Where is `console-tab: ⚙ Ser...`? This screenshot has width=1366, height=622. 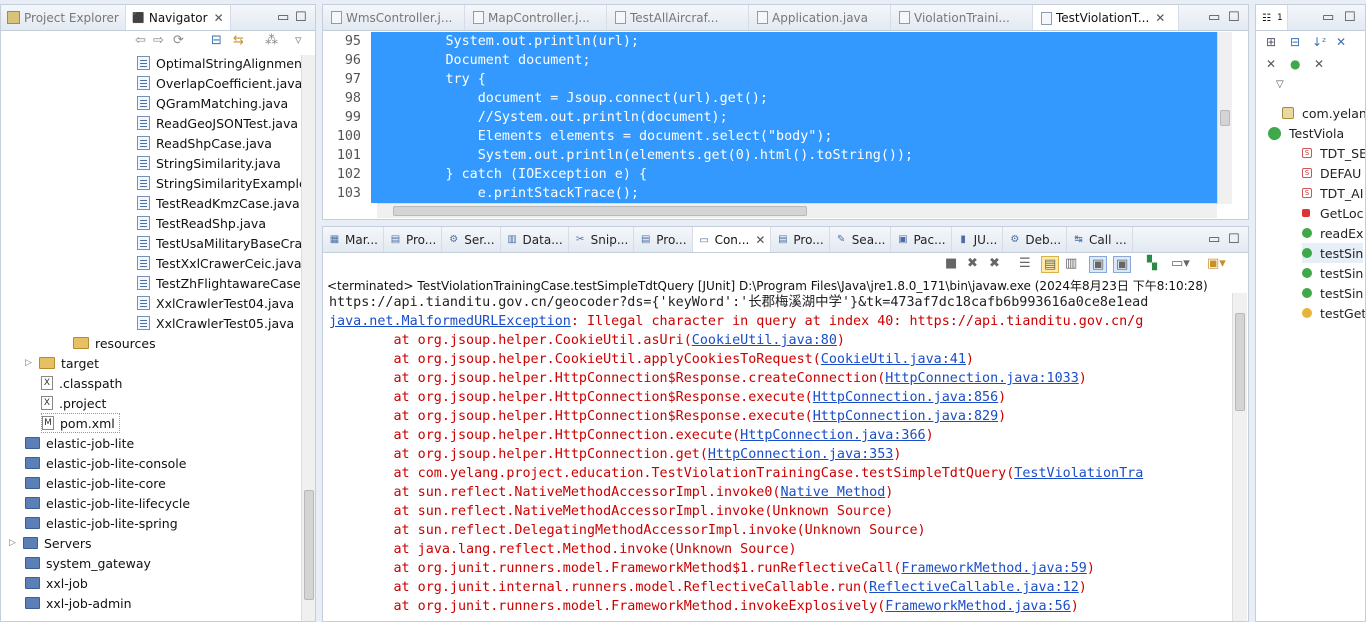
console-tab: ⚙ Ser... is located at coordinates (471, 239).